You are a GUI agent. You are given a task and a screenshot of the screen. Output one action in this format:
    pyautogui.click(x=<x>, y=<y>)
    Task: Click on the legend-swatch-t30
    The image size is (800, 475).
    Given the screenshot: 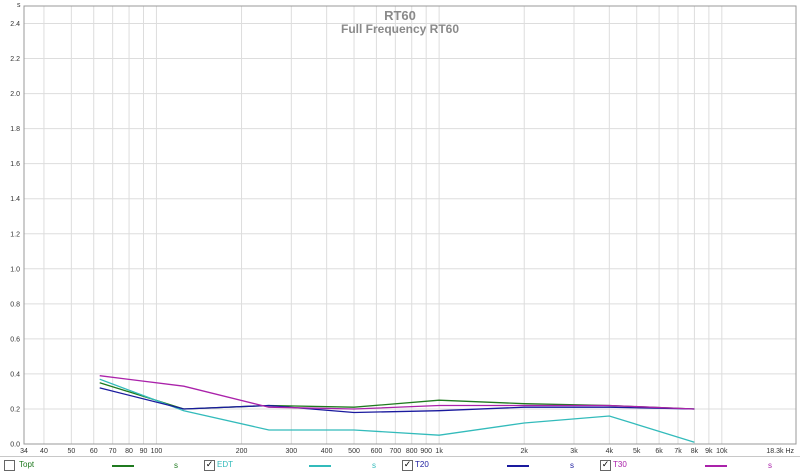 What is the action you would take?
    pyautogui.click(x=716, y=466)
    